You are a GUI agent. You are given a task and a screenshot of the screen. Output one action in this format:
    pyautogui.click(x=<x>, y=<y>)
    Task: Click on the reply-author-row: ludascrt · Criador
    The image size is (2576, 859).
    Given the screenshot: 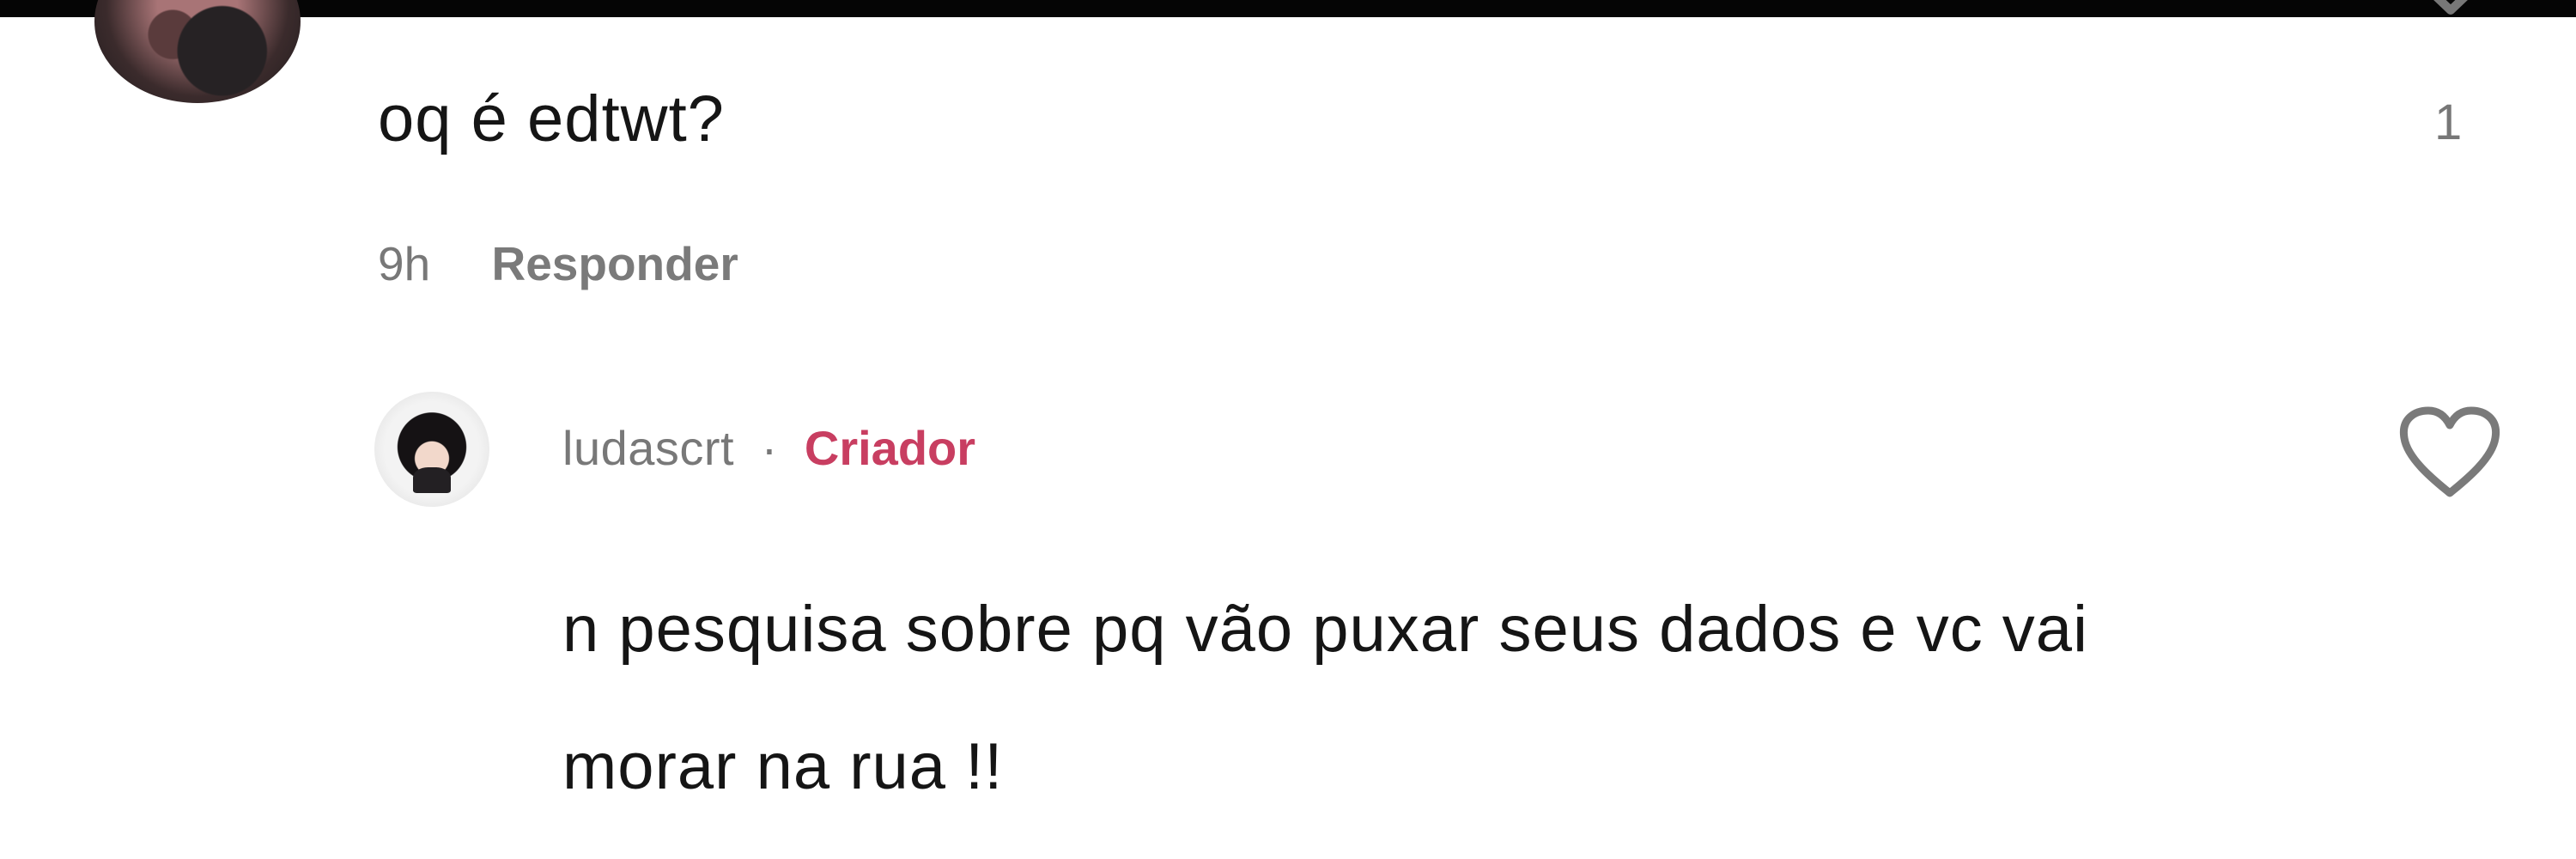 What is the action you would take?
    pyautogui.click(x=768, y=449)
    